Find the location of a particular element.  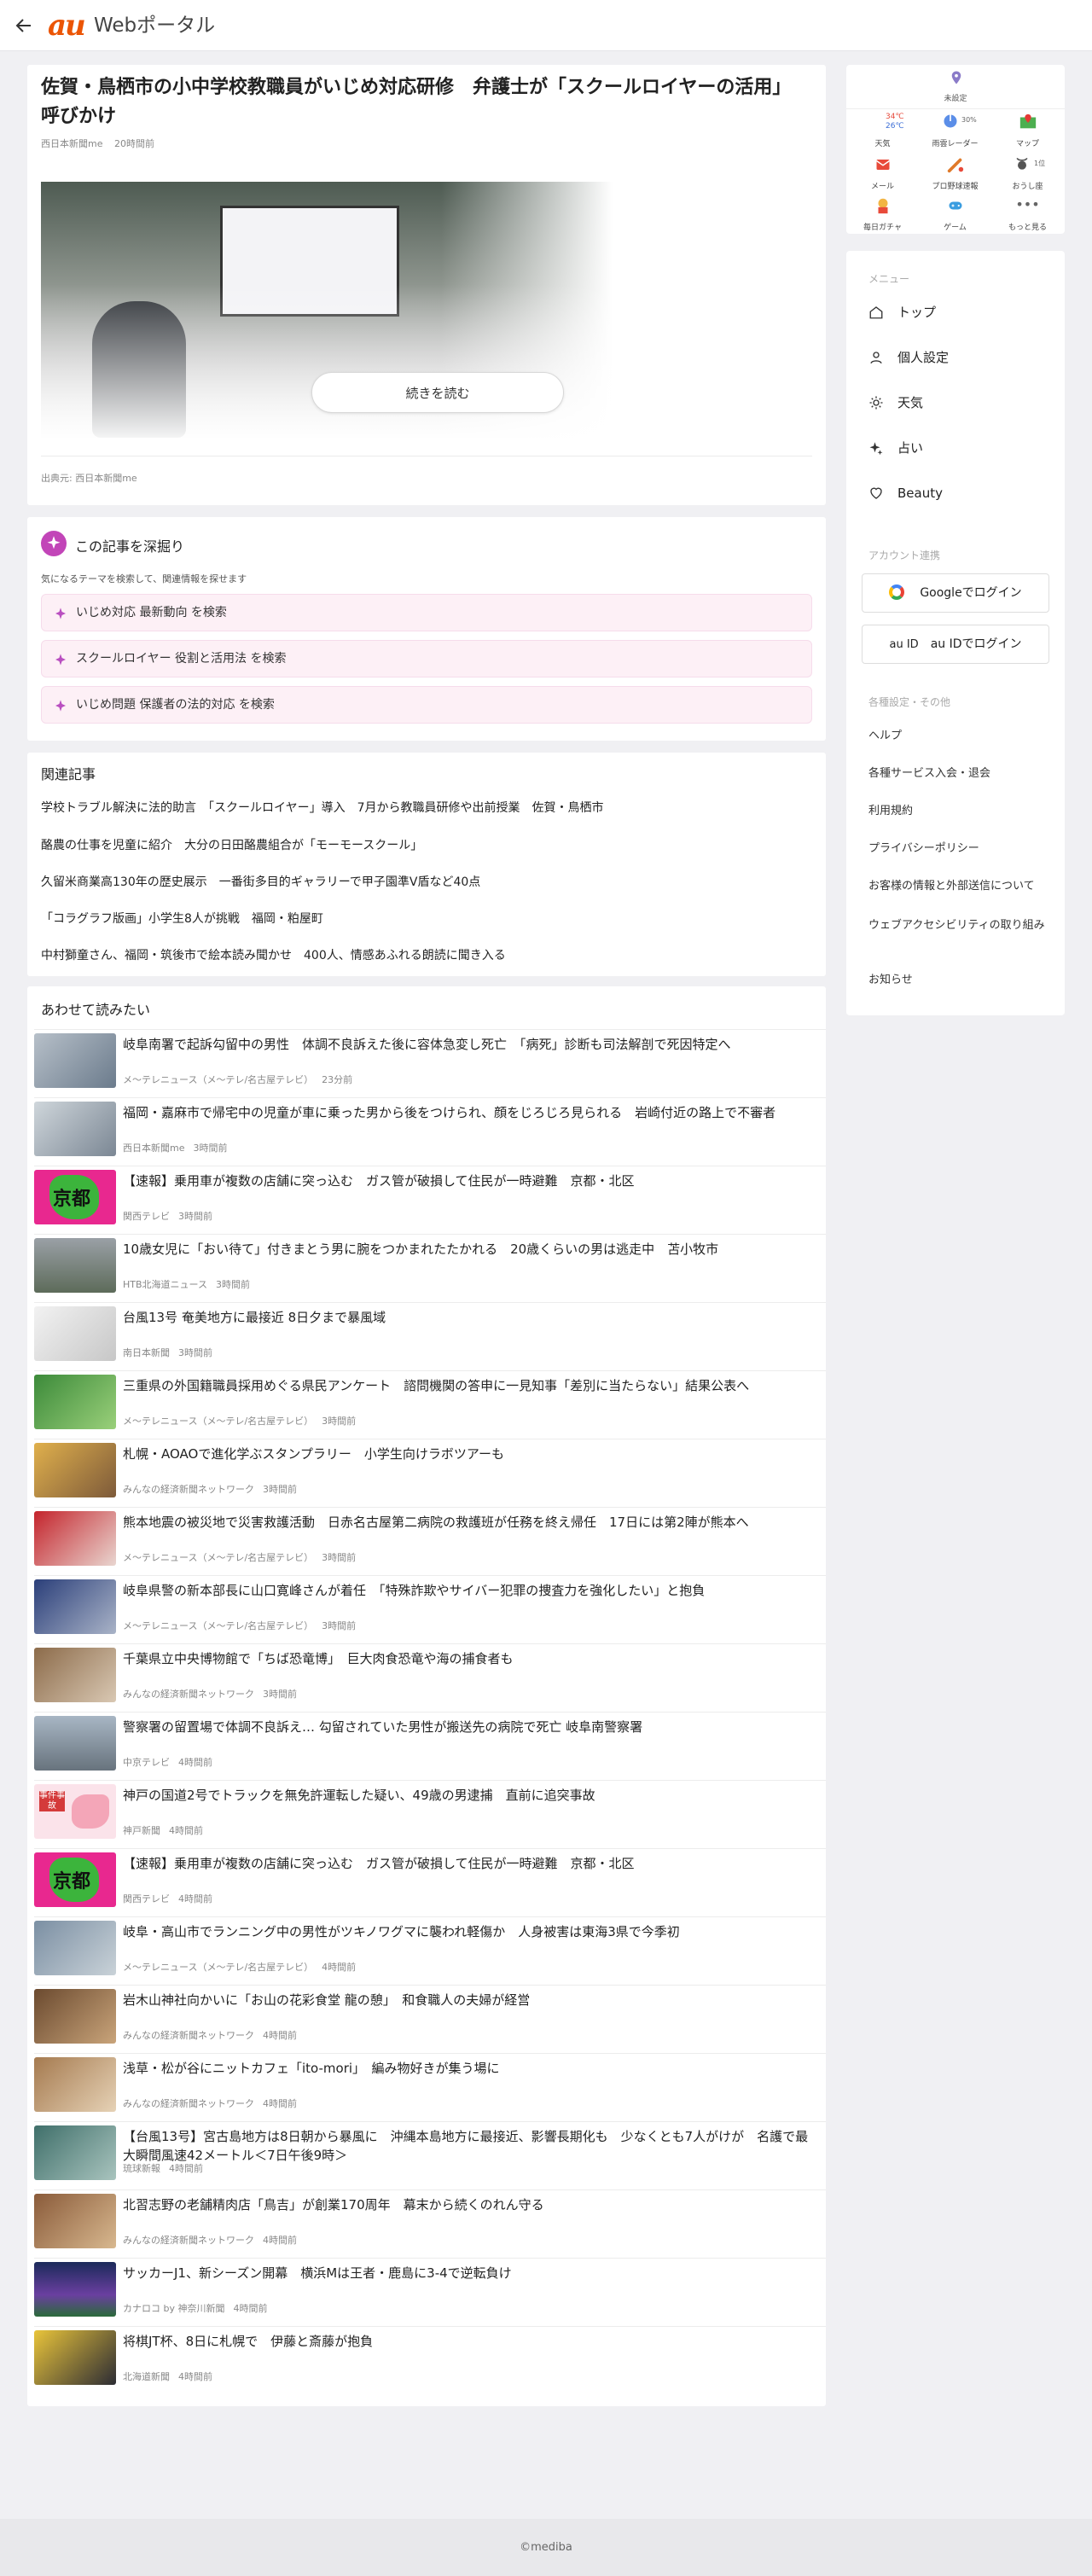

google-login-button: Googleでログイン is located at coordinates (955, 593).